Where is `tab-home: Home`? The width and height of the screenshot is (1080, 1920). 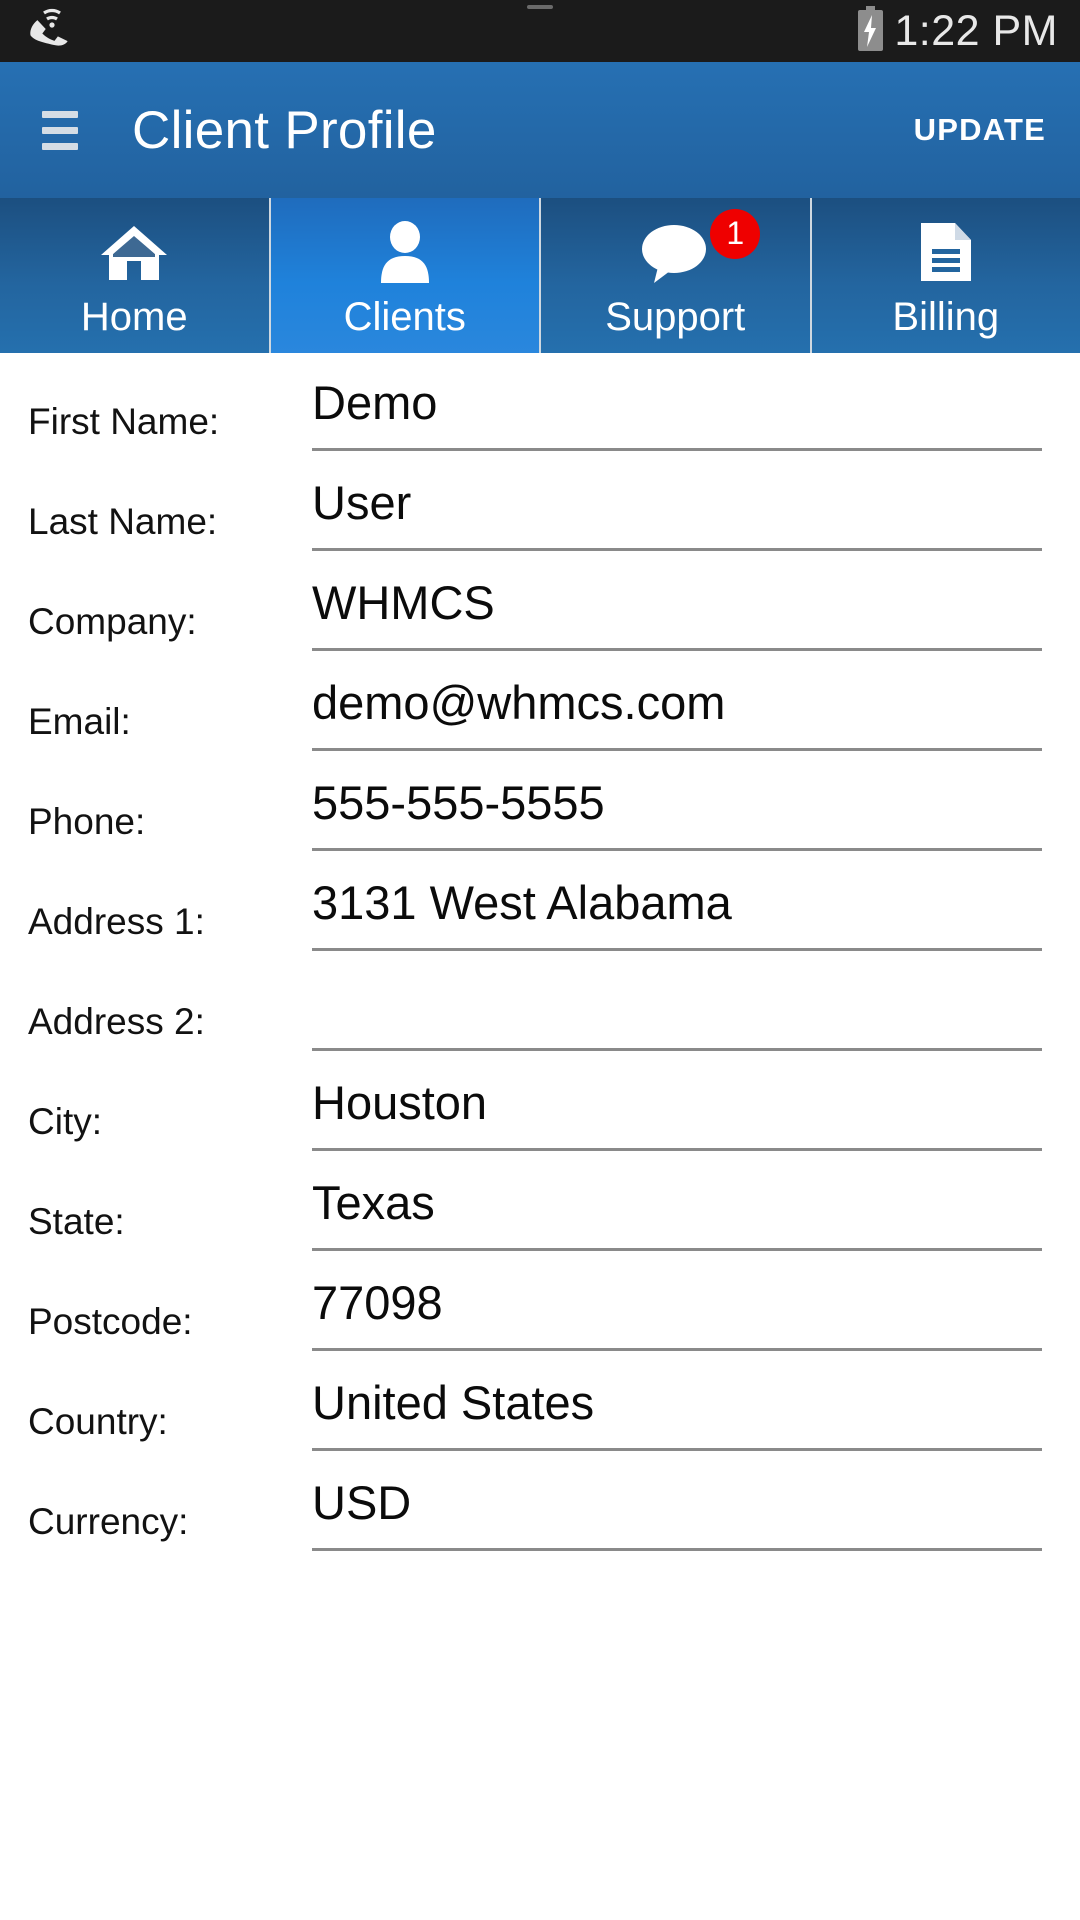
tab-home: Home is located at coordinates (135, 275).